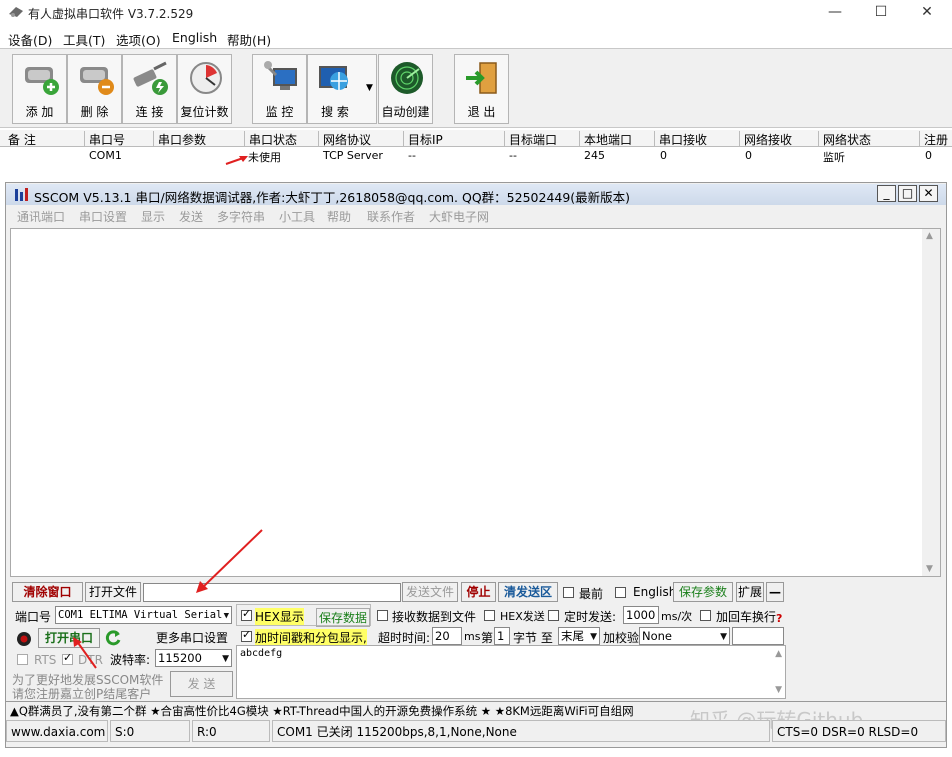 This screenshot has height=757, width=952. What do you see at coordinates (45, 660) in the screenshot?
I see `rts-label: RTS` at bounding box center [45, 660].